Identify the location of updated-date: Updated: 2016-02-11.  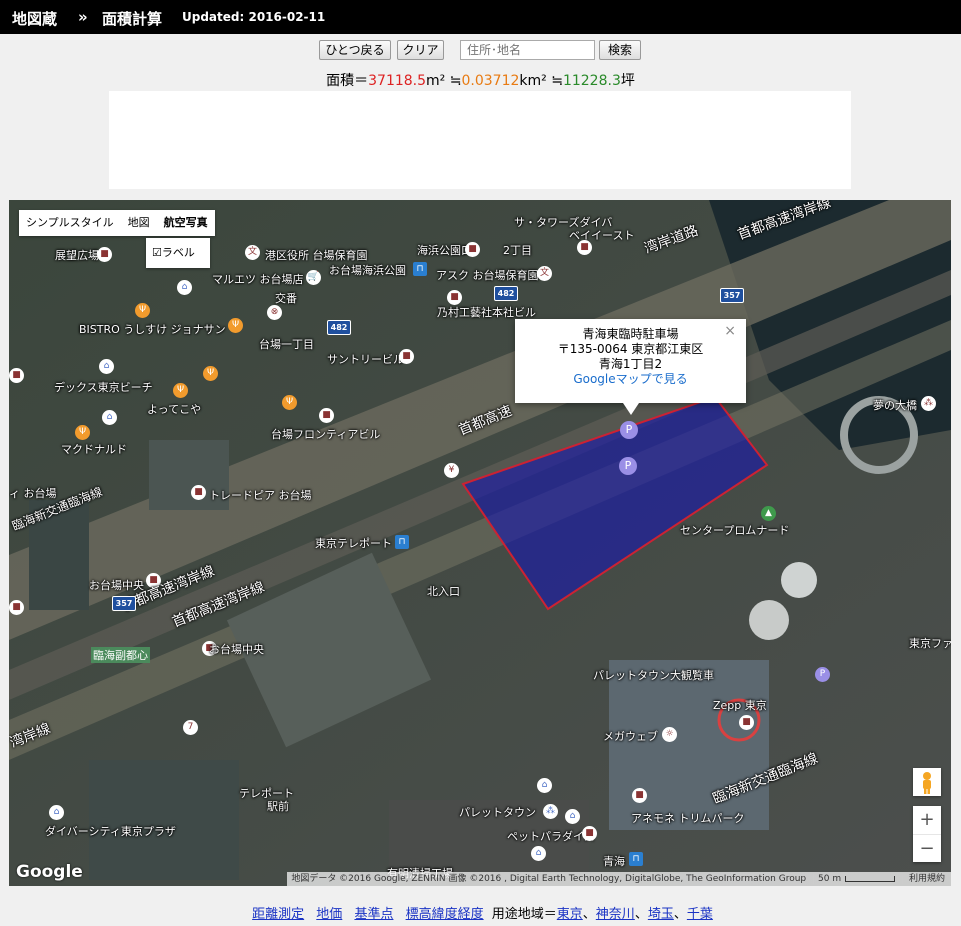
(254, 17).